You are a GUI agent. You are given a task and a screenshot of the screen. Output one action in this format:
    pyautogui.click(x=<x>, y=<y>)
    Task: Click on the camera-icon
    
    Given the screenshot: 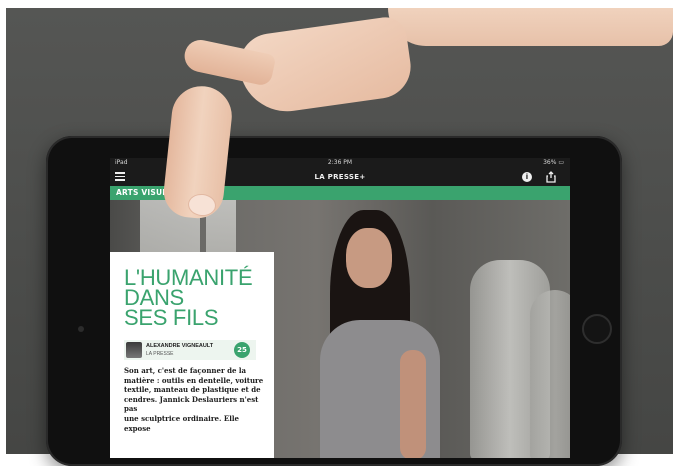 What is the action you would take?
    pyautogui.click(x=81, y=329)
    